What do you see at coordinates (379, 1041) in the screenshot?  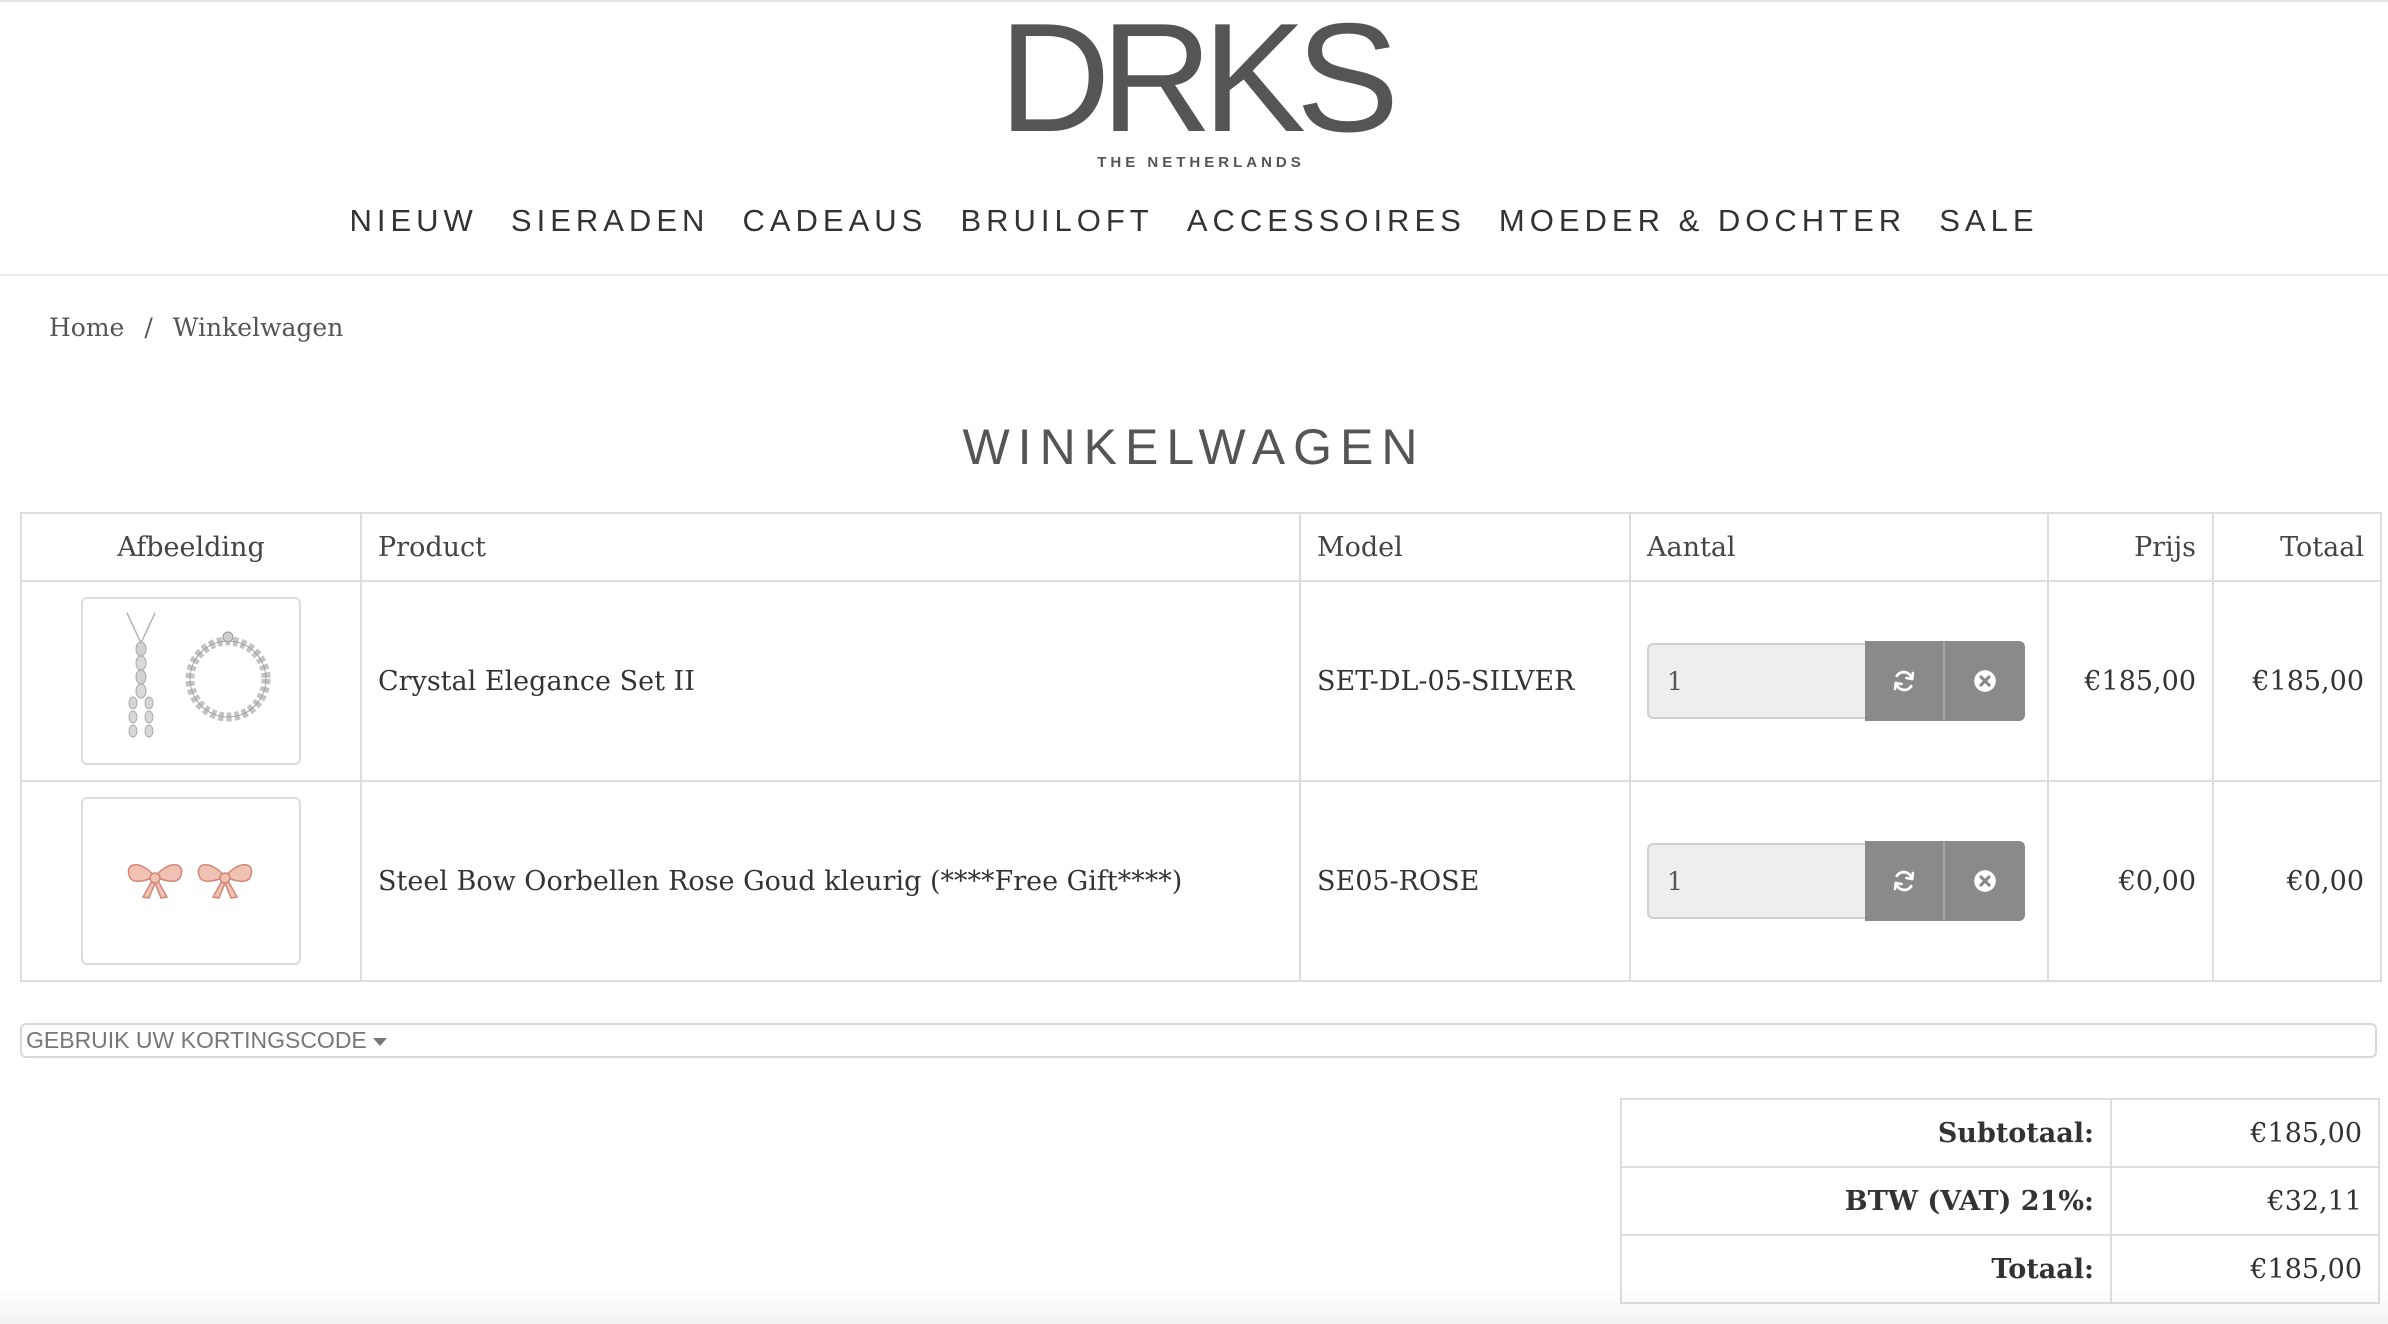 I see `caret-down-icon` at bounding box center [379, 1041].